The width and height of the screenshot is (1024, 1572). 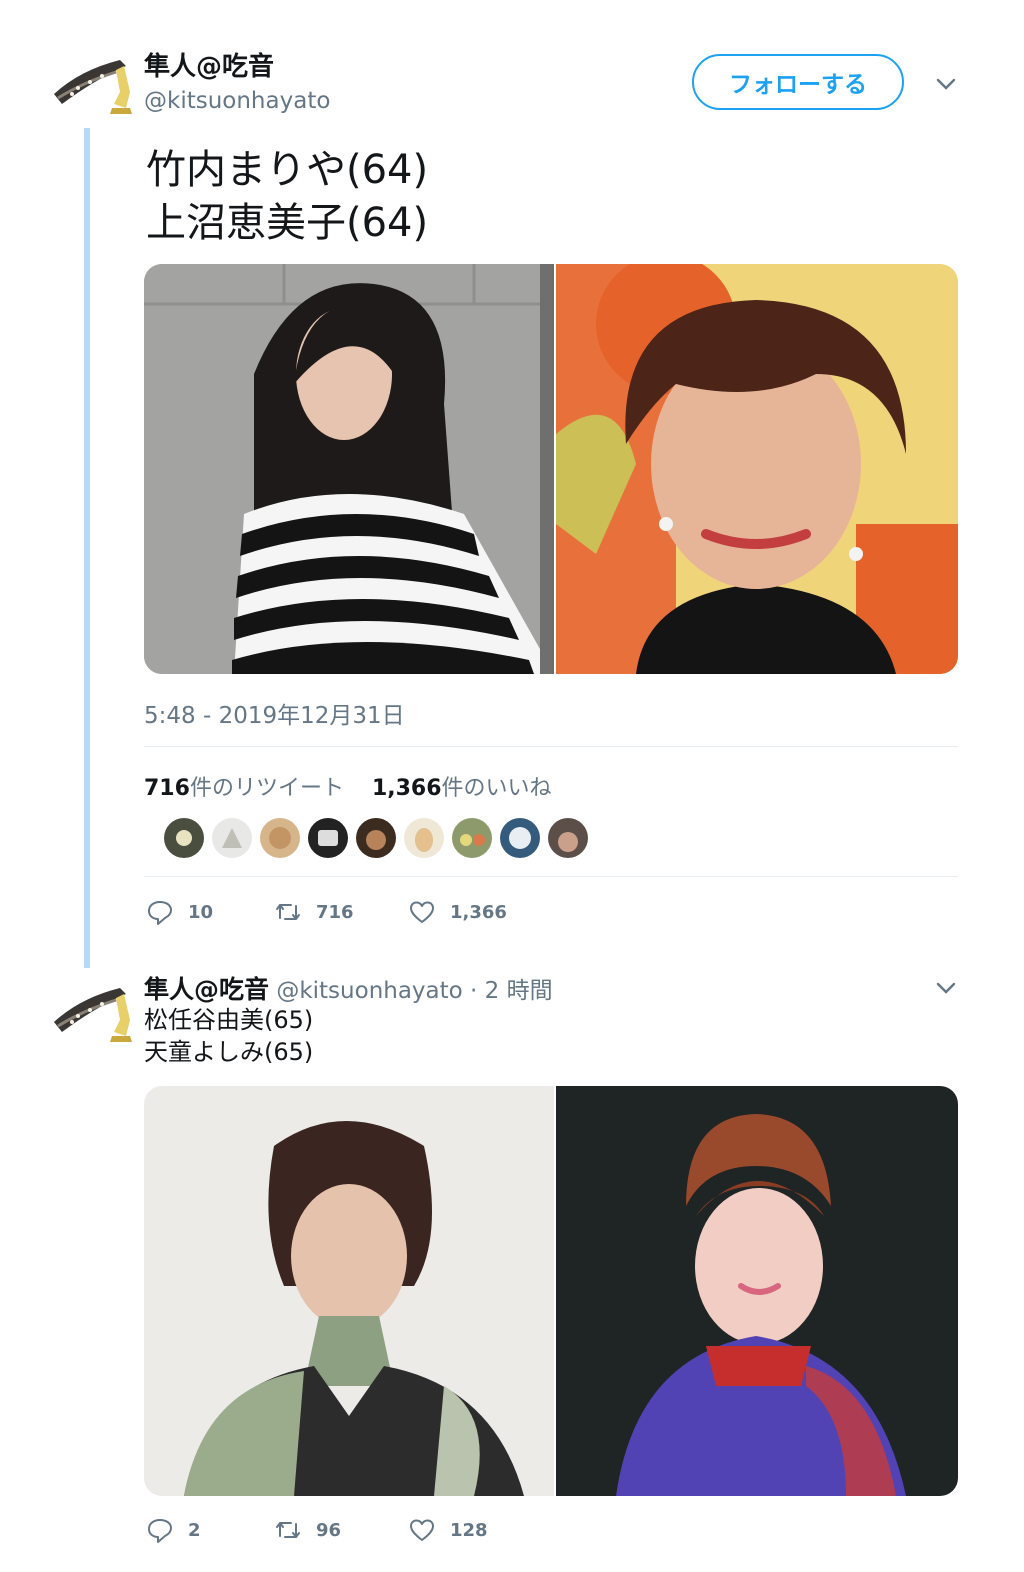 I want to click on like-count: 1,366, so click(x=406, y=788).